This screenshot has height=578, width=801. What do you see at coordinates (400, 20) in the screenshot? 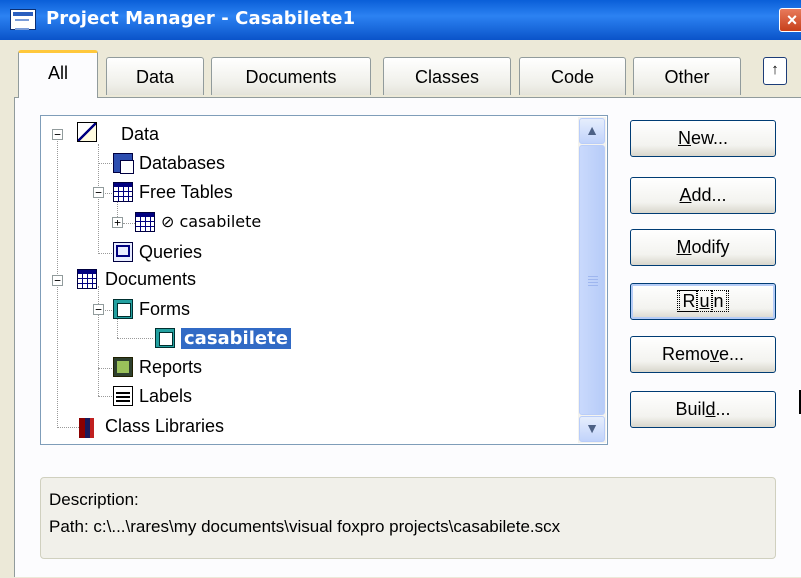
I see `title-bar: Project Manager - Casabilete1 ×` at bounding box center [400, 20].